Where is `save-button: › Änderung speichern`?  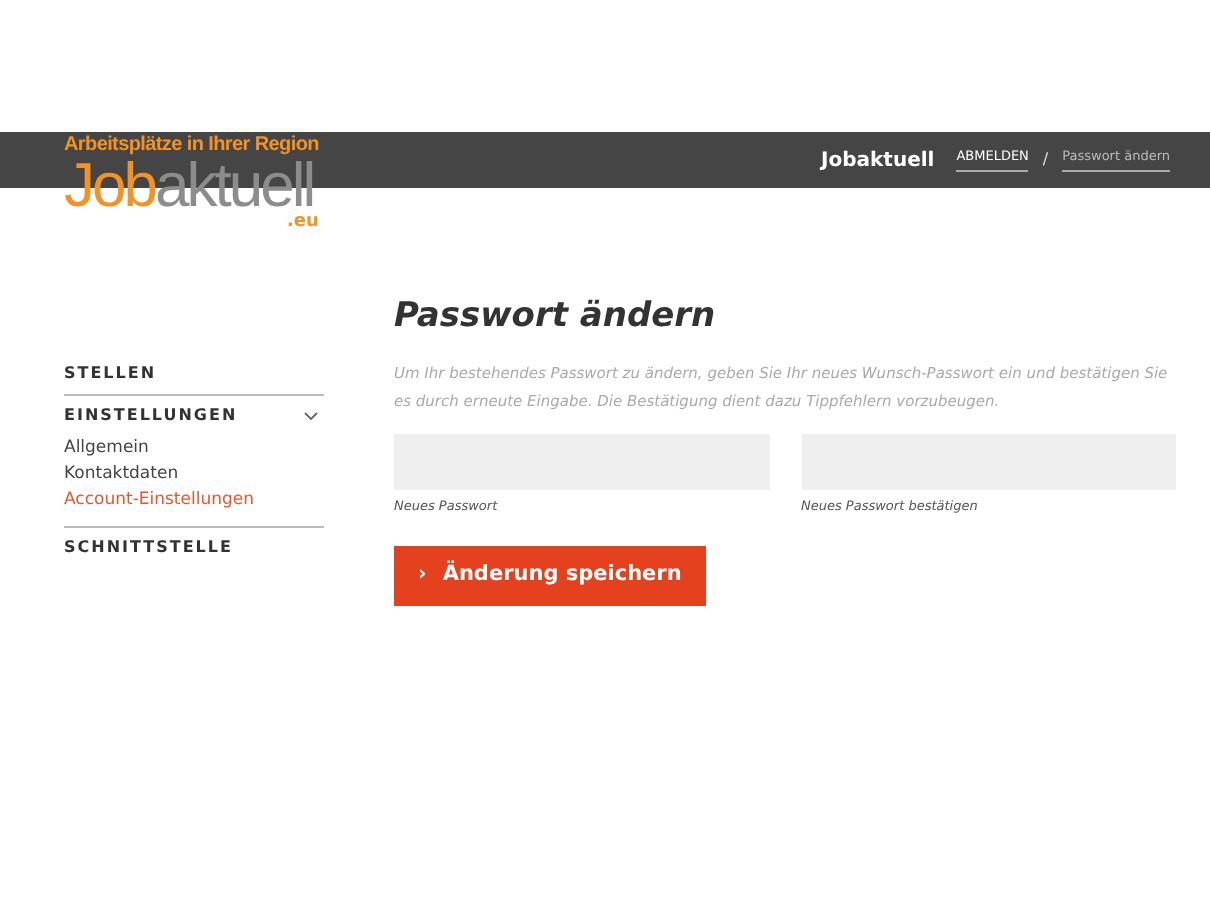 save-button: › Änderung speichern is located at coordinates (550, 576).